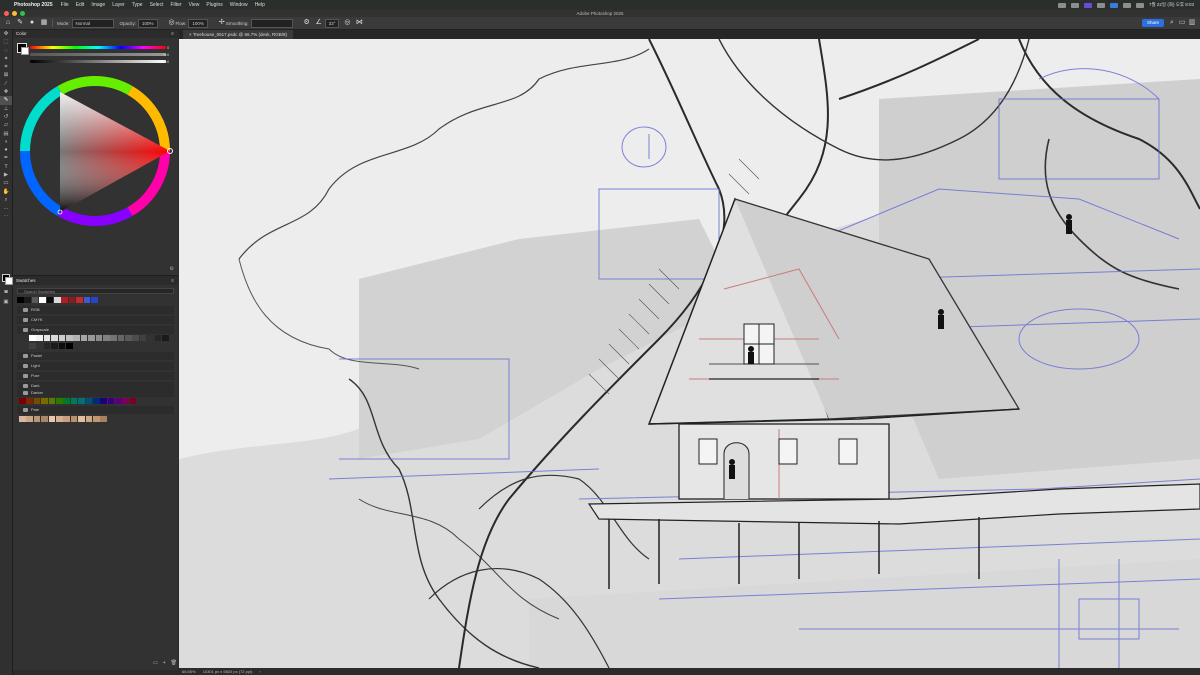  Describe the element at coordinates (95, 330) in the screenshot. I see `swatch-folder-grayscale: Grayscale` at that location.